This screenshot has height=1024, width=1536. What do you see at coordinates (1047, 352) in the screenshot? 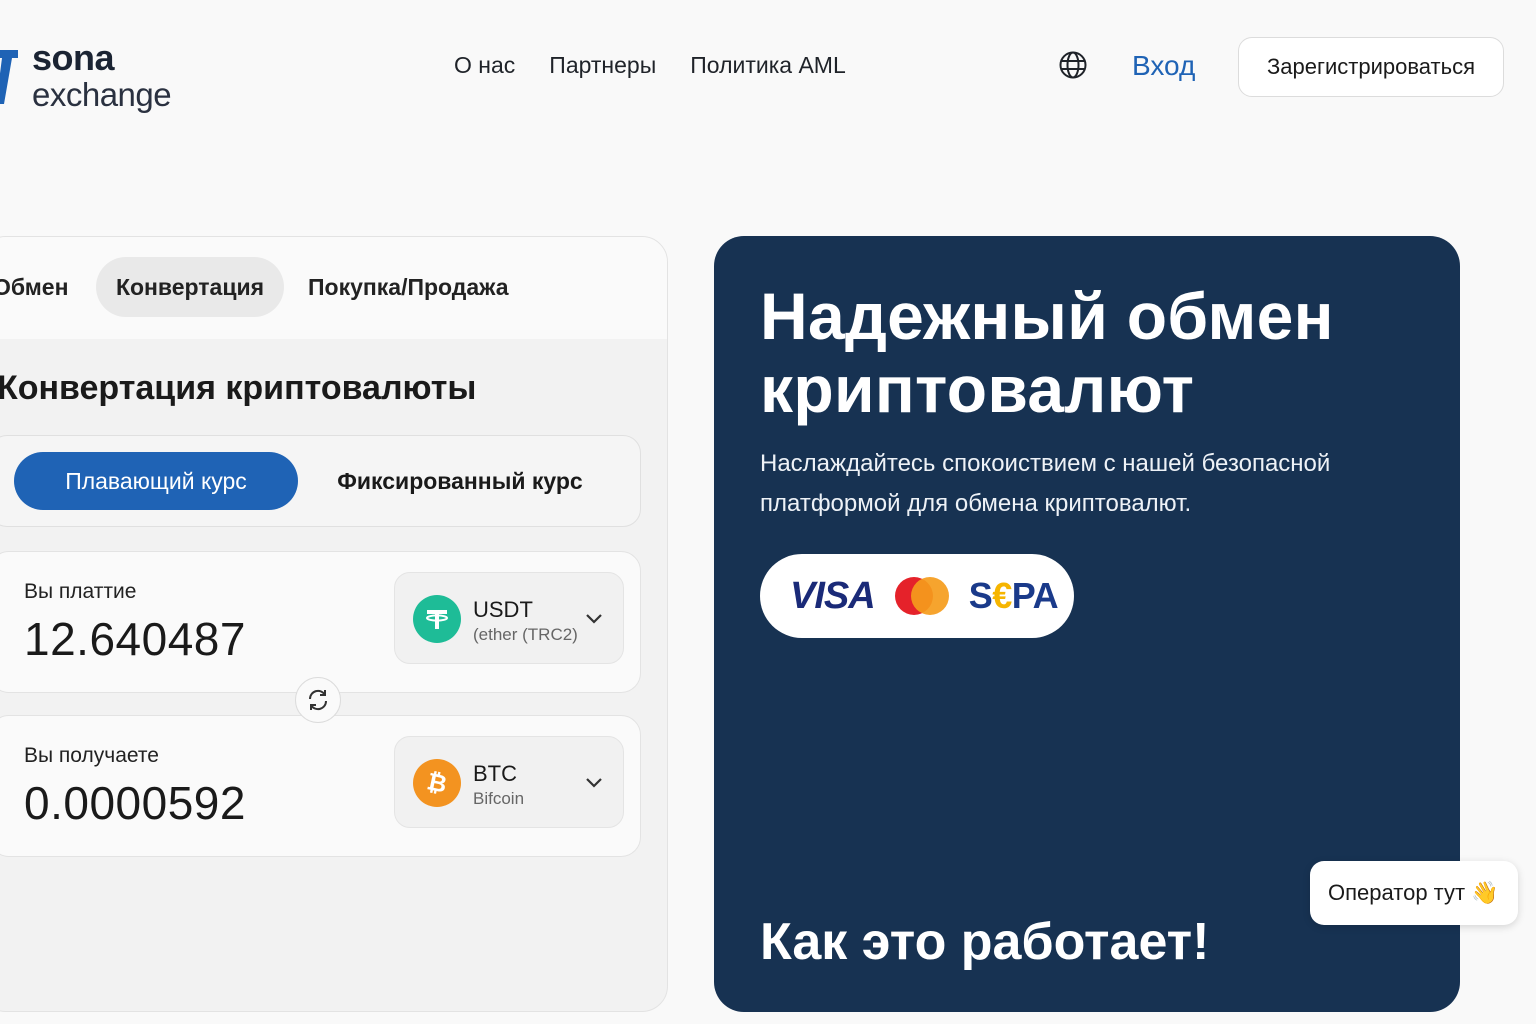
I see `hero-title: Надежный обмен криптовалют` at bounding box center [1047, 352].